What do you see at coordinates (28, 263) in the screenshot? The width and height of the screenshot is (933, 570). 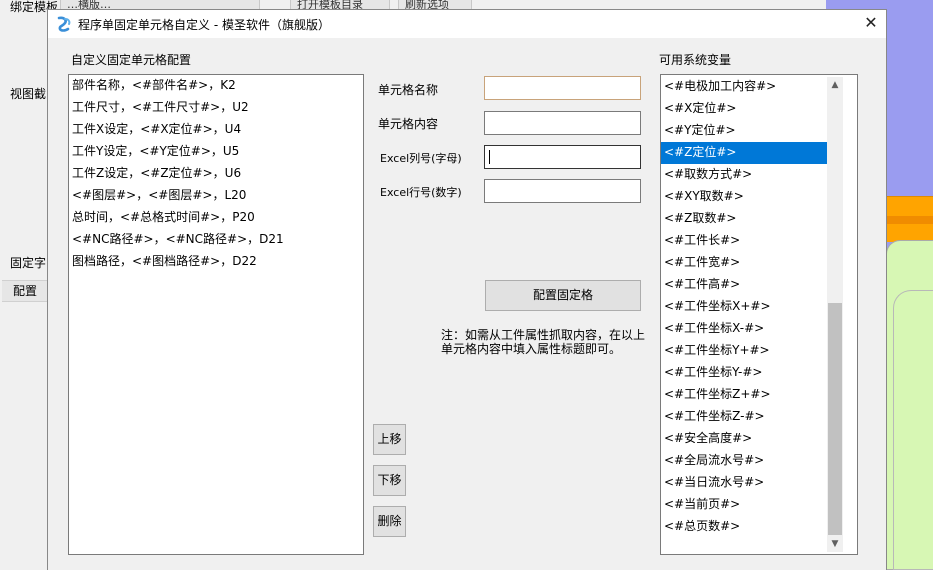 I see `fixed-field-label: 固定字` at bounding box center [28, 263].